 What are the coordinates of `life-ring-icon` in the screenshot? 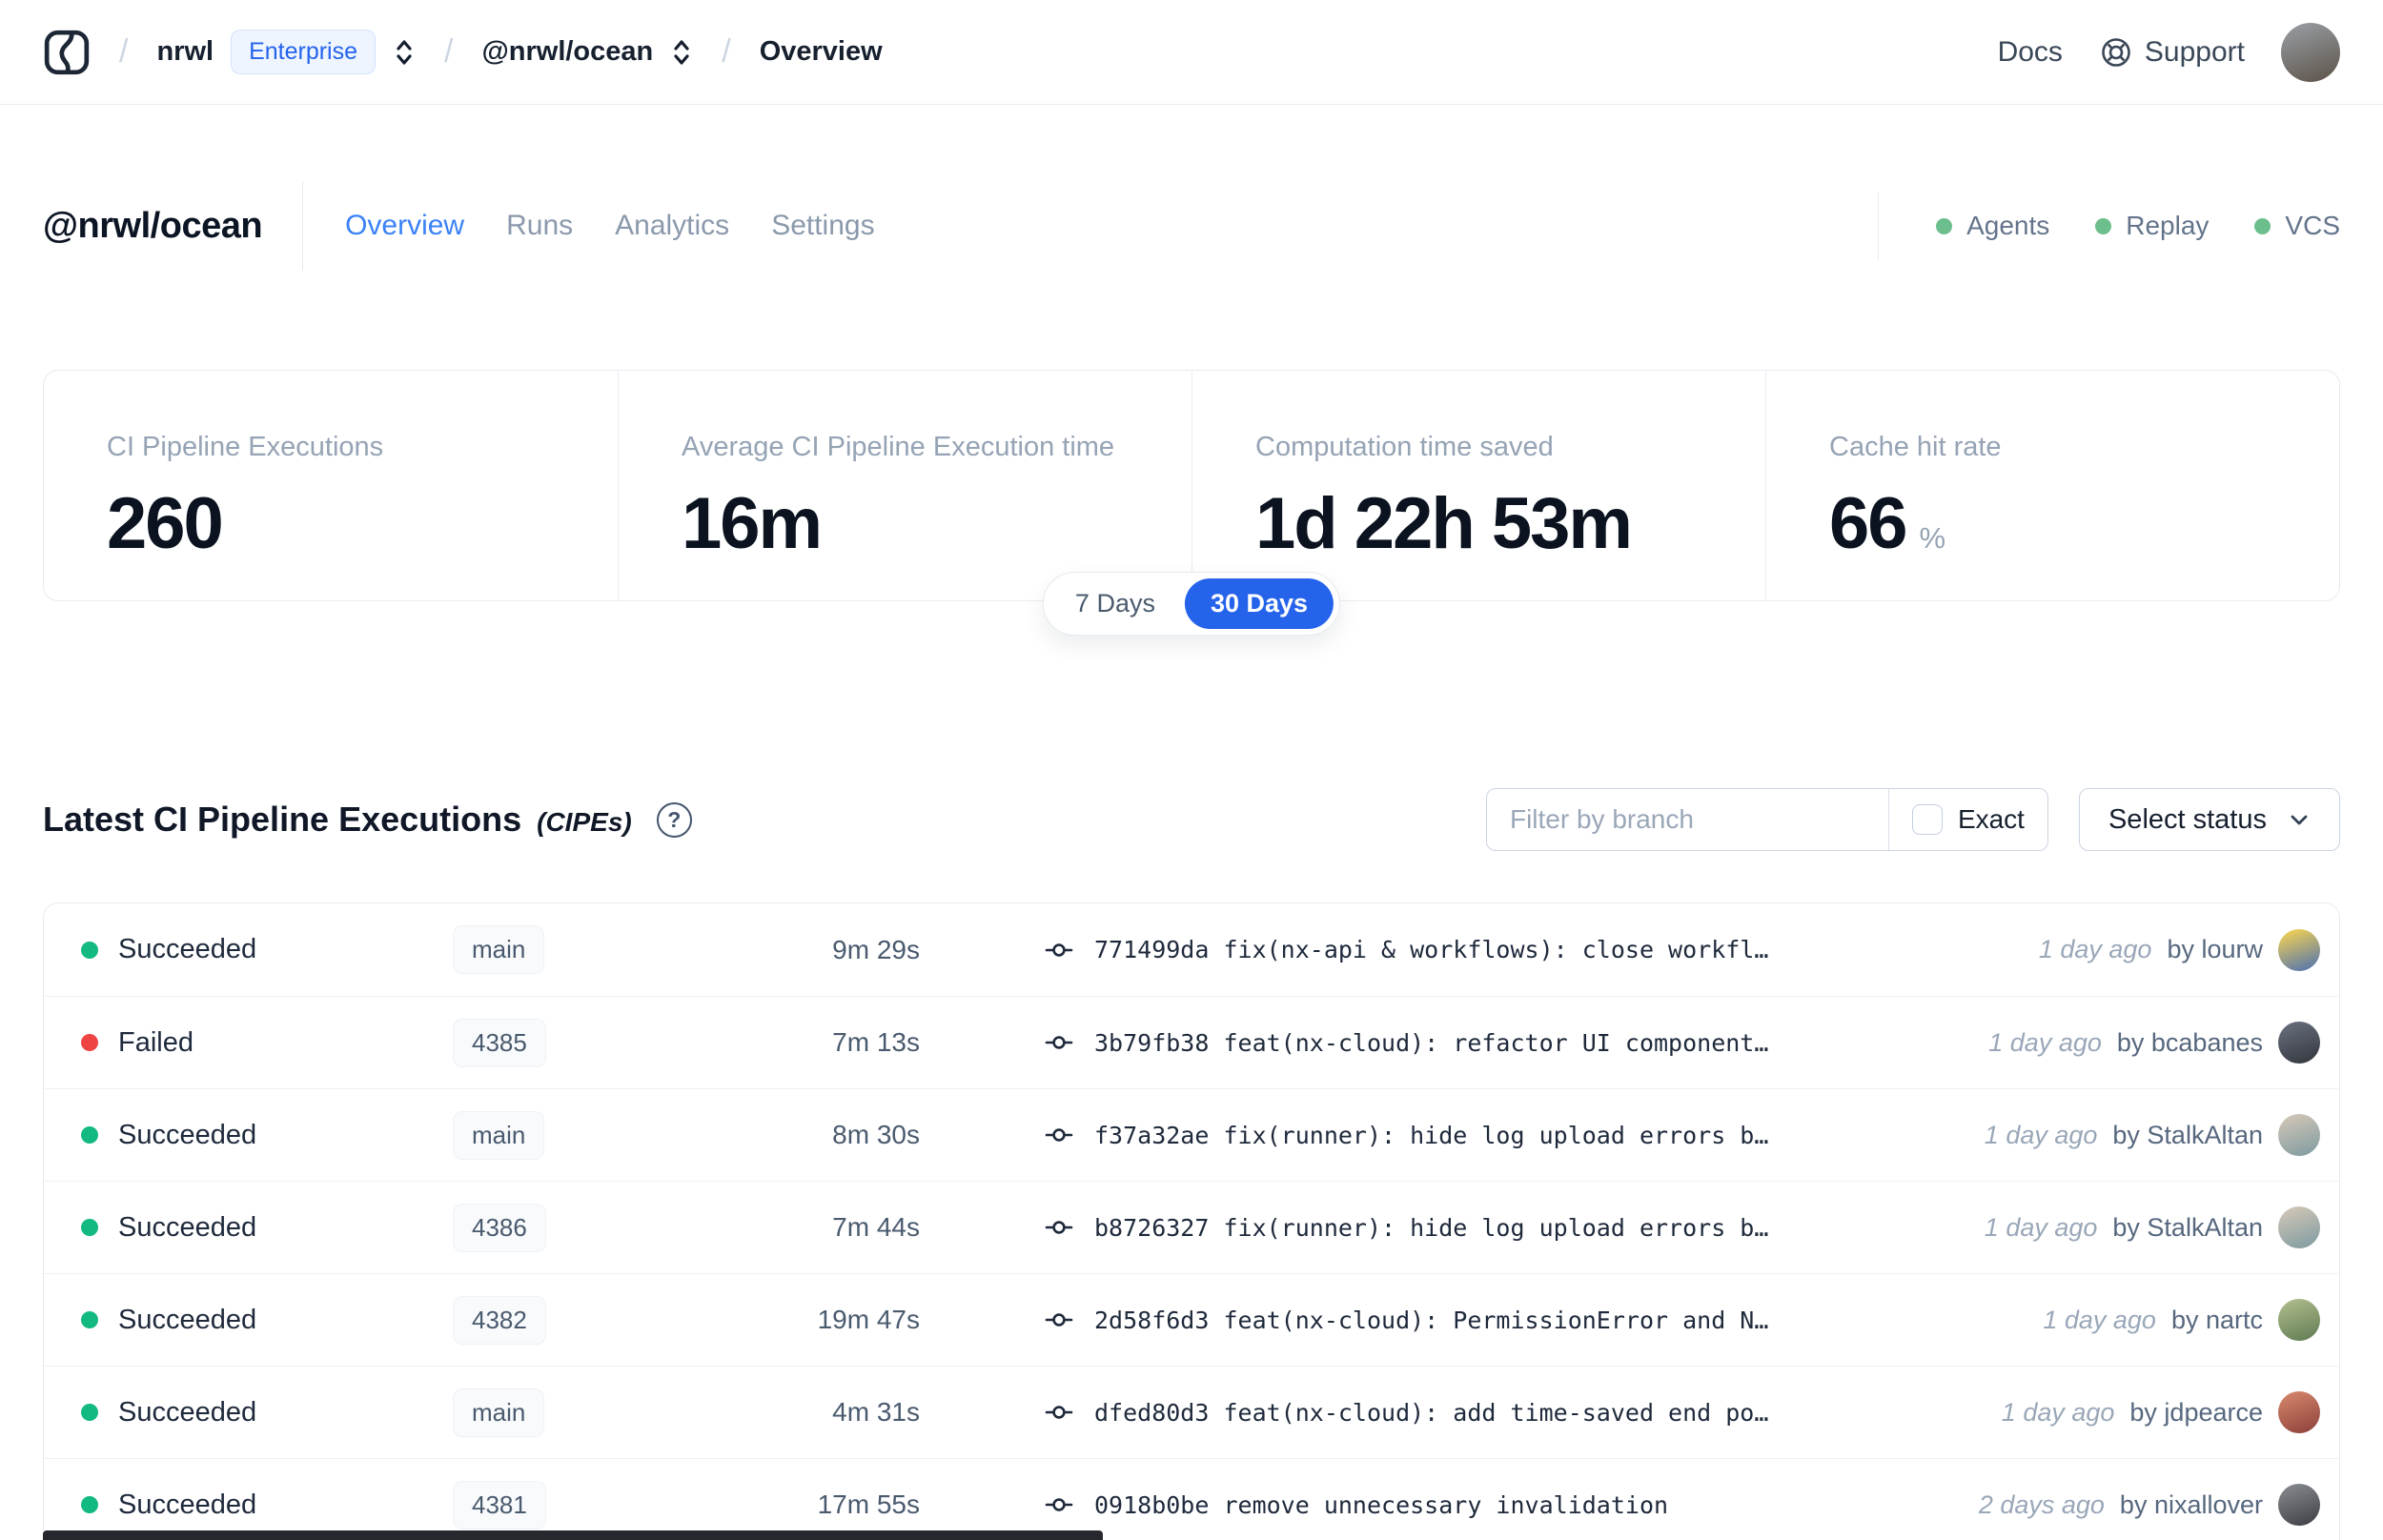 It's located at (2116, 52).